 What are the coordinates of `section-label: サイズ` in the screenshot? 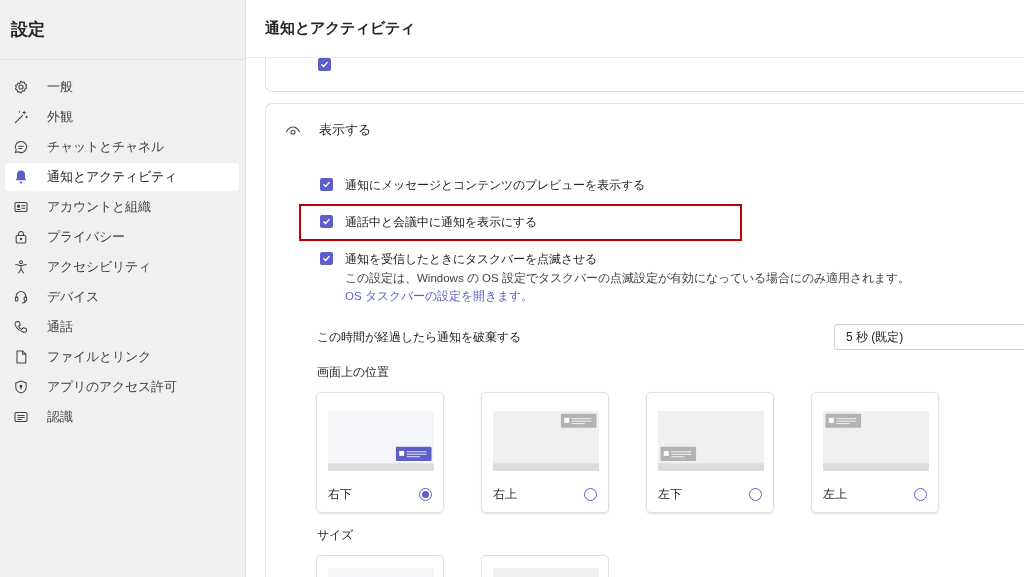 It's located at (335, 535).